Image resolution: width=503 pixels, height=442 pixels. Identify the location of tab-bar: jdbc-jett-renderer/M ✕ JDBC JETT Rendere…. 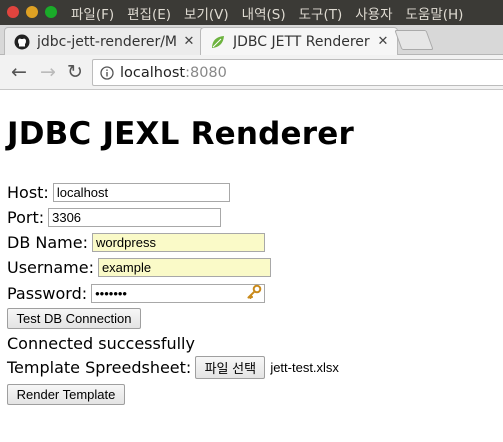
(251, 40).